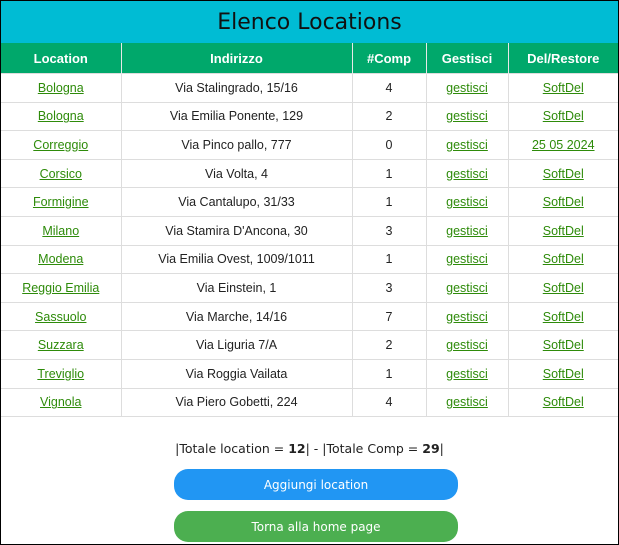 Image resolution: width=619 pixels, height=545 pixels. I want to click on location-cell: Reggio Emilia, so click(61, 288).